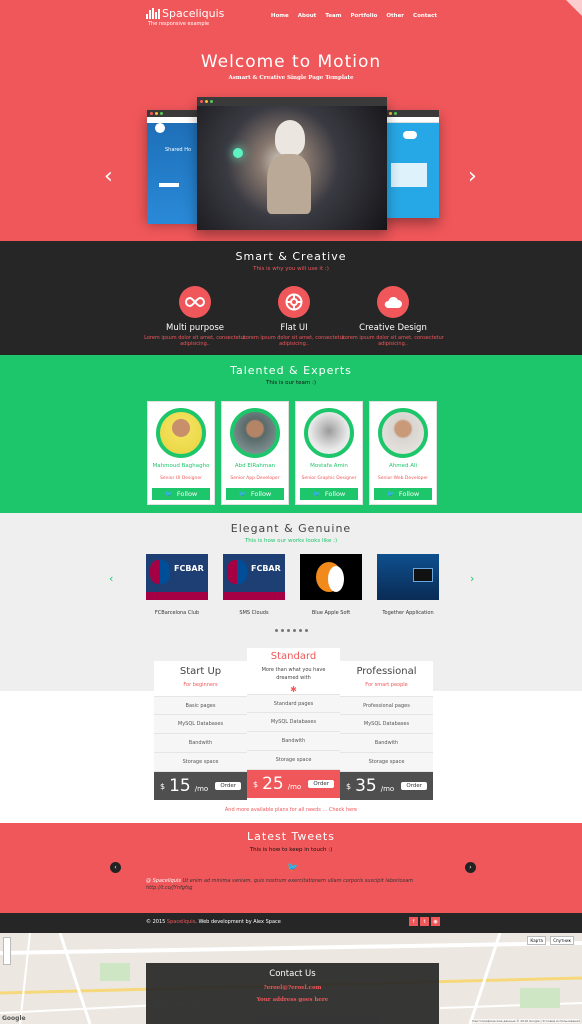 The width and height of the screenshot is (582, 1024). What do you see at coordinates (153, 13) in the screenshot?
I see `equalizer-icon` at bounding box center [153, 13].